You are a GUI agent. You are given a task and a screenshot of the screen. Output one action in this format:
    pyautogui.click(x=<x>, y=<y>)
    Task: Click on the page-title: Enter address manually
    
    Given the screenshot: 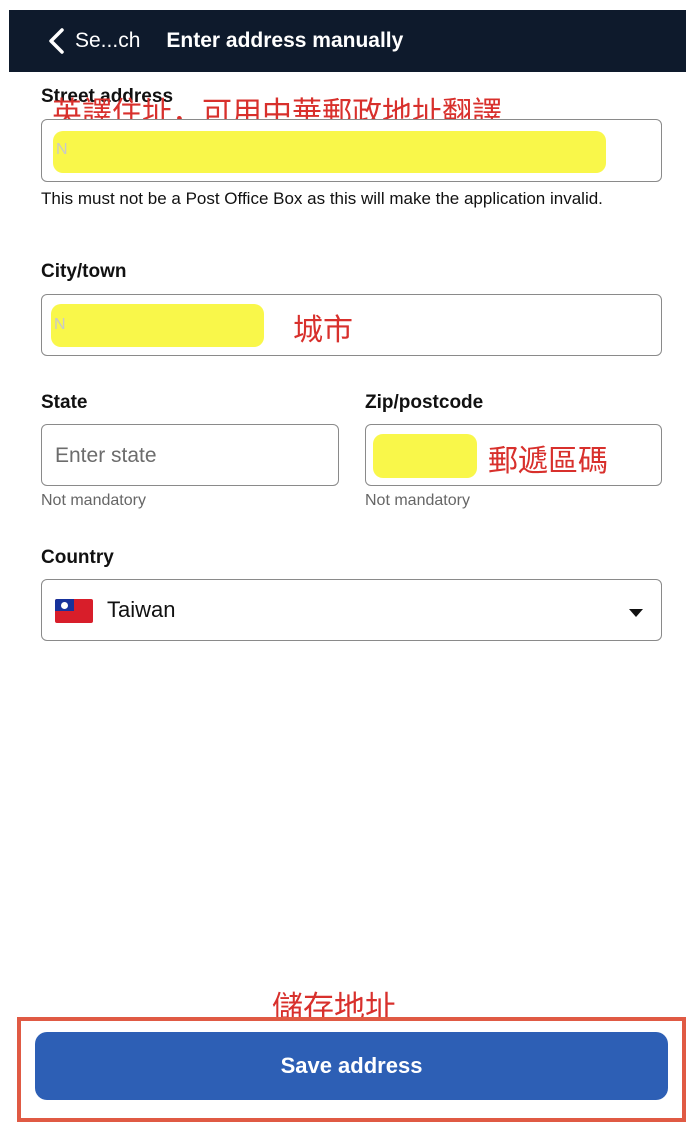 What is the action you would take?
    pyautogui.click(x=285, y=40)
    